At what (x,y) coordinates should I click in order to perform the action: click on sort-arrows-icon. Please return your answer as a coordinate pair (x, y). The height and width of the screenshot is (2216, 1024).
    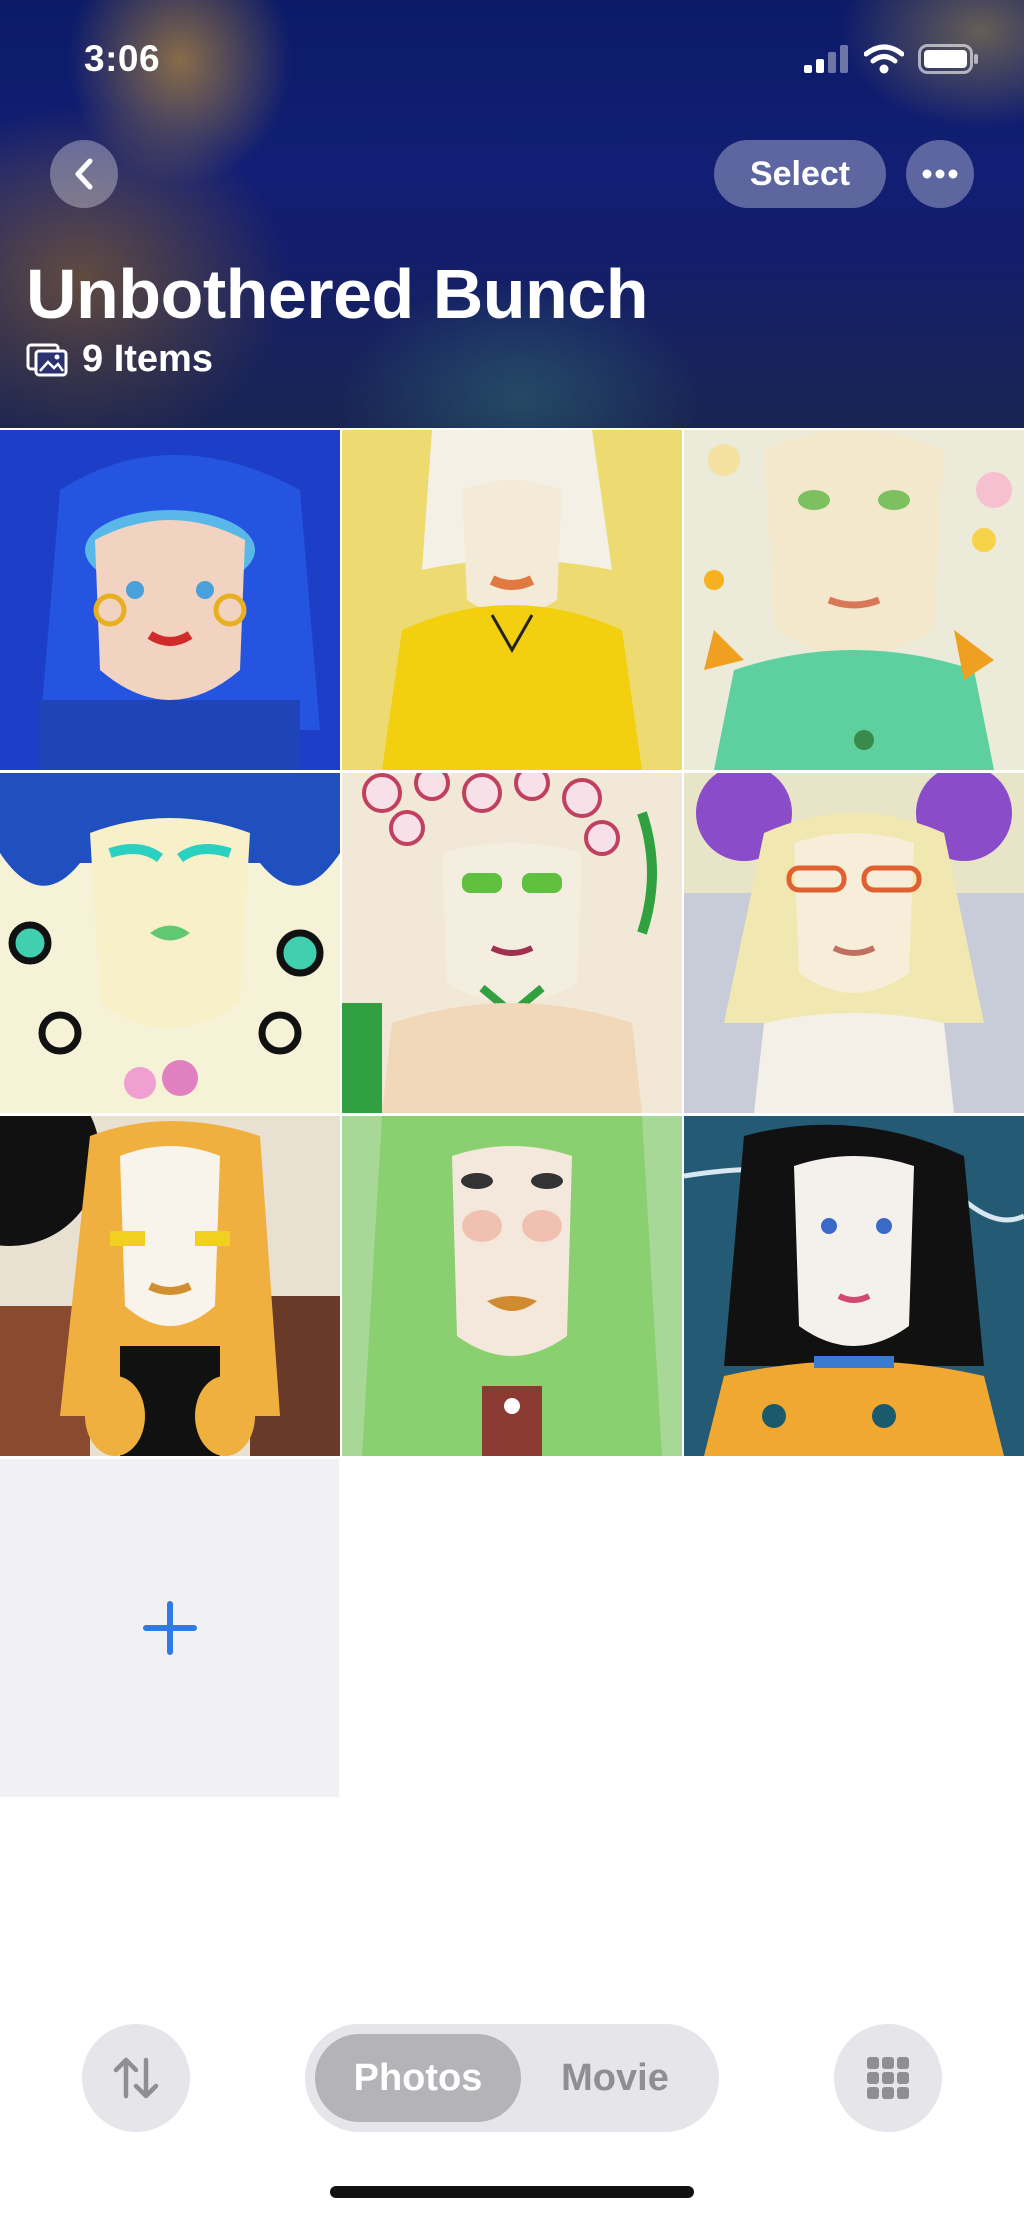
    Looking at the image, I should click on (136, 2078).